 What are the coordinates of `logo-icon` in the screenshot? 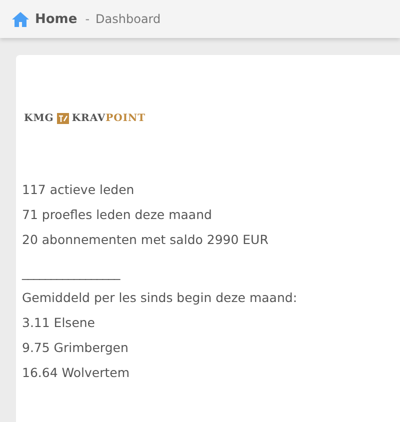 It's located at (62, 118).